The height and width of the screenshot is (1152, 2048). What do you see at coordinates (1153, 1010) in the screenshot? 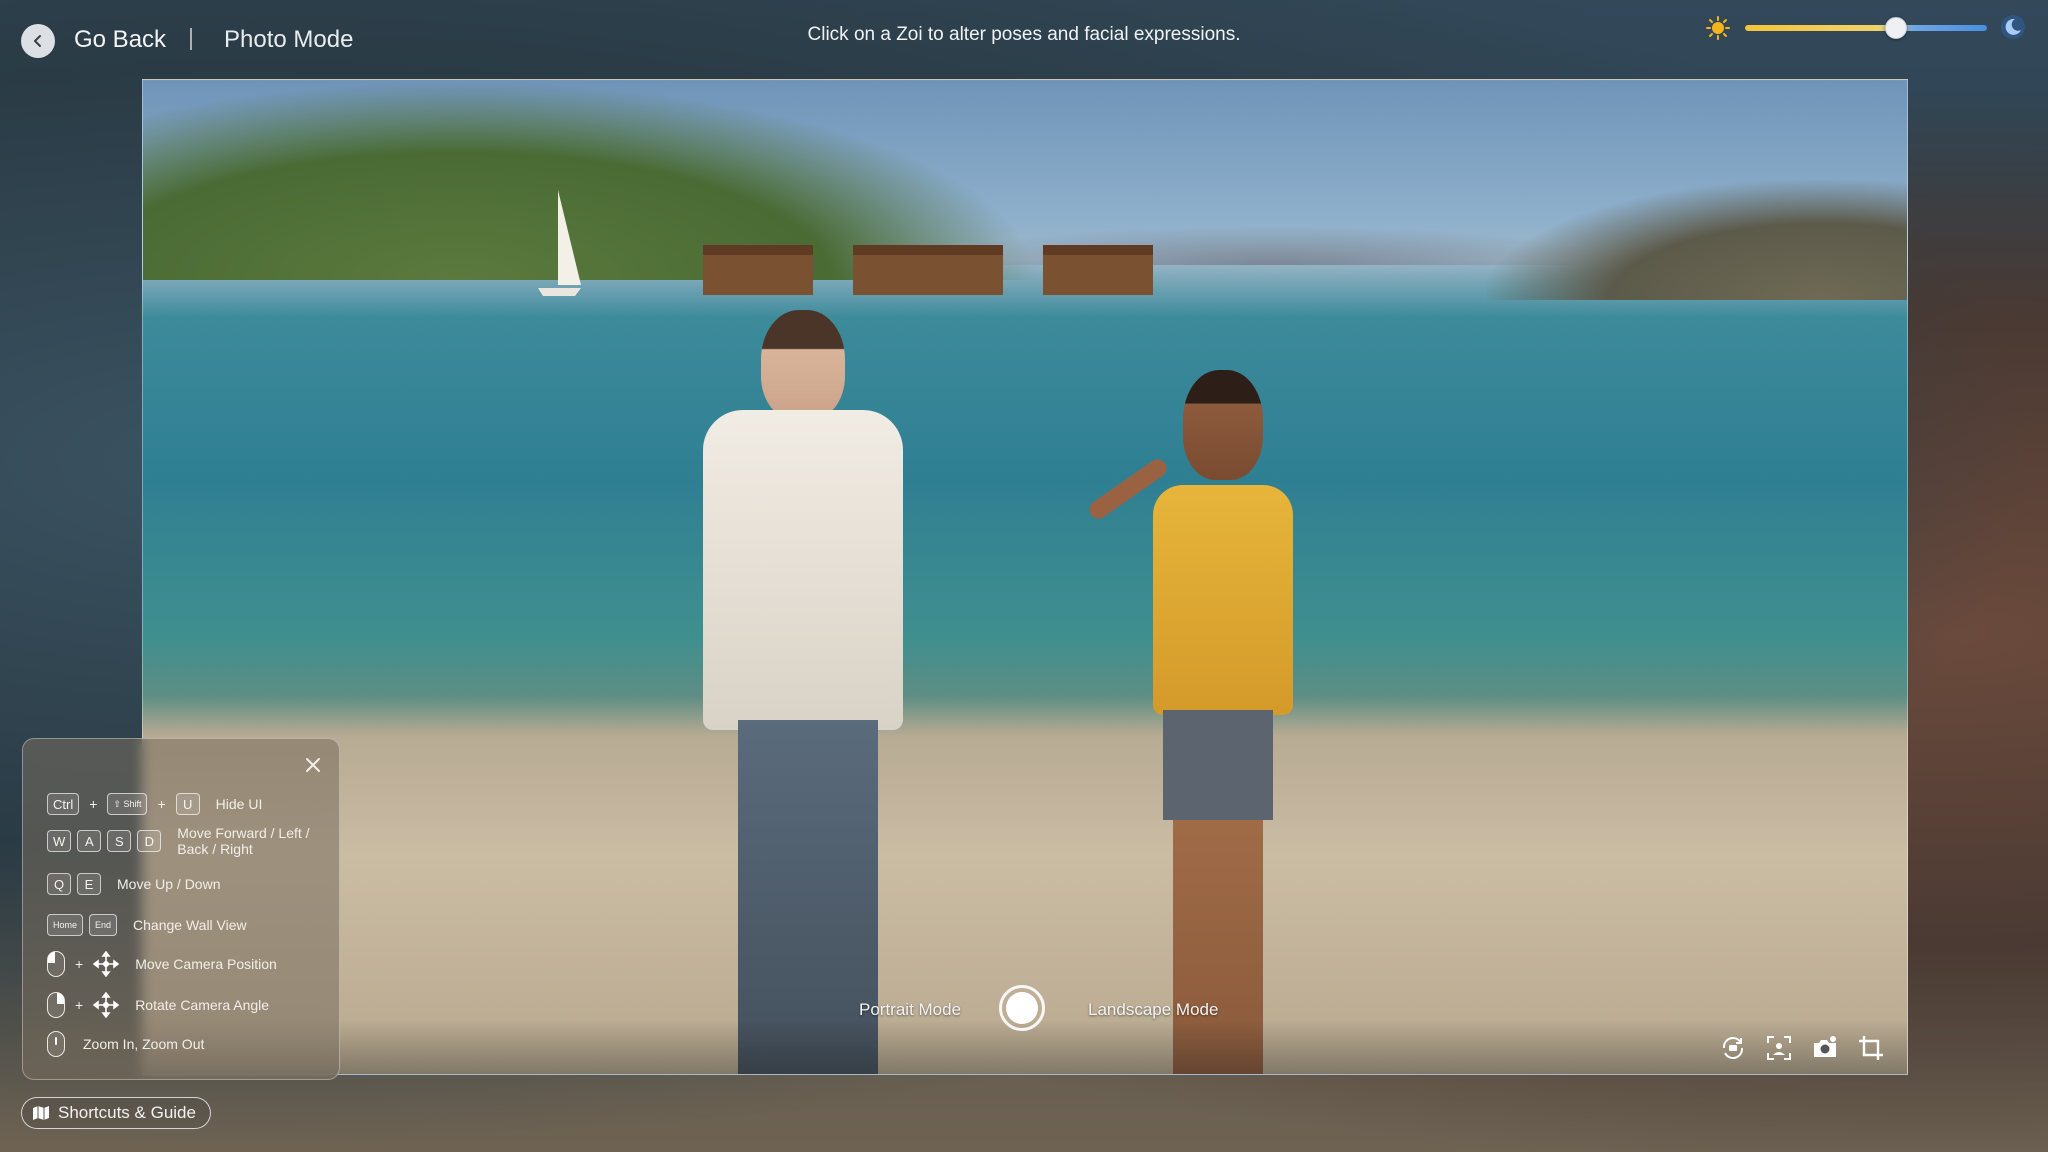
I see `landscape-mode-button: Landscape Mode` at bounding box center [1153, 1010].